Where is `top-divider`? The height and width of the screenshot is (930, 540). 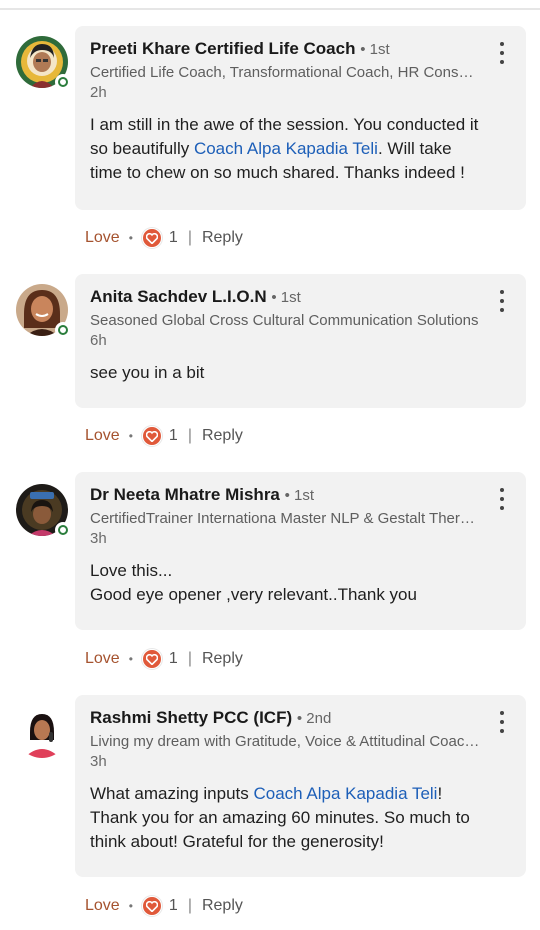
top-divider is located at coordinates (270, 9).